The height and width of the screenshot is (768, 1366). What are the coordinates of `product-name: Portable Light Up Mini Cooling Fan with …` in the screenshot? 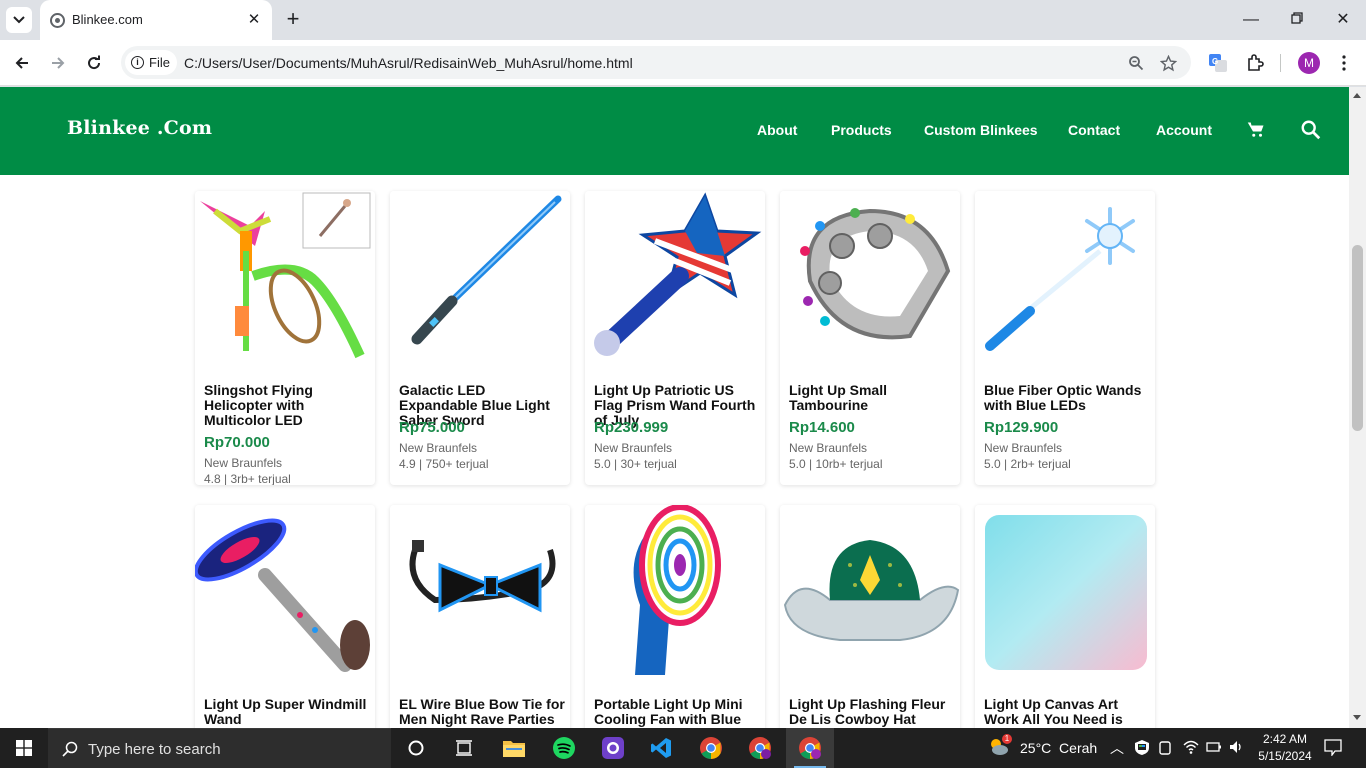 It's located at (677, 713).